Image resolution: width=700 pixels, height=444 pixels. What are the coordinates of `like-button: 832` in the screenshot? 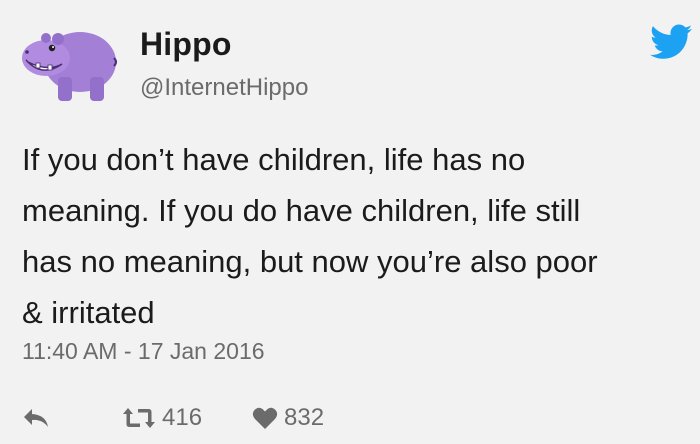 It's located at (288, 418).